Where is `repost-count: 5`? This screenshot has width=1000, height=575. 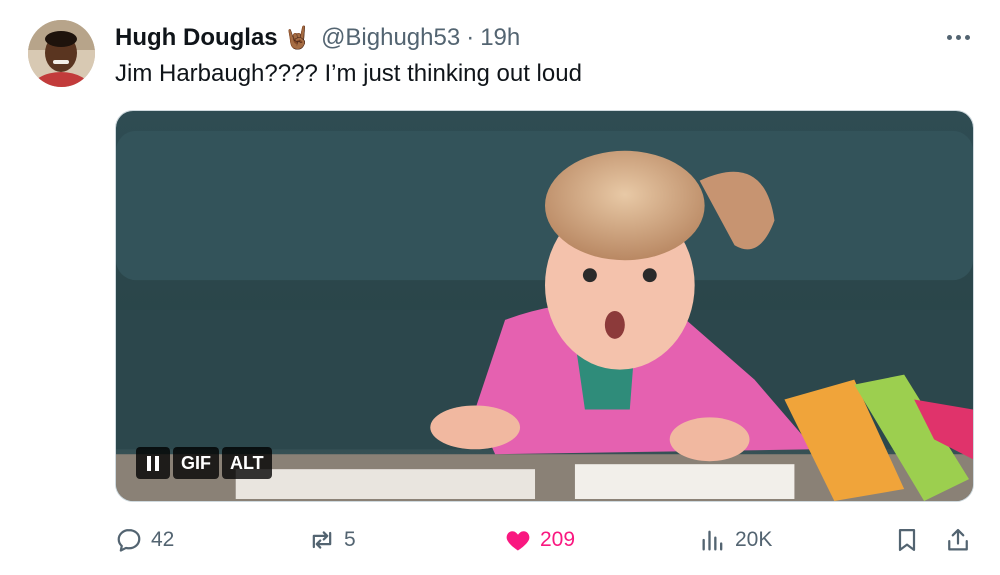 repost-count: 5 is located at coordinates (350, 539).